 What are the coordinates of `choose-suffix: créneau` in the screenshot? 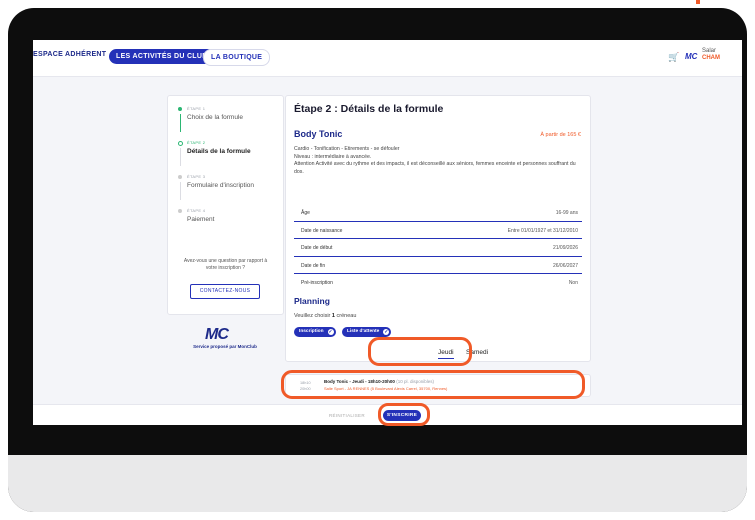 It's located at (346, 316).